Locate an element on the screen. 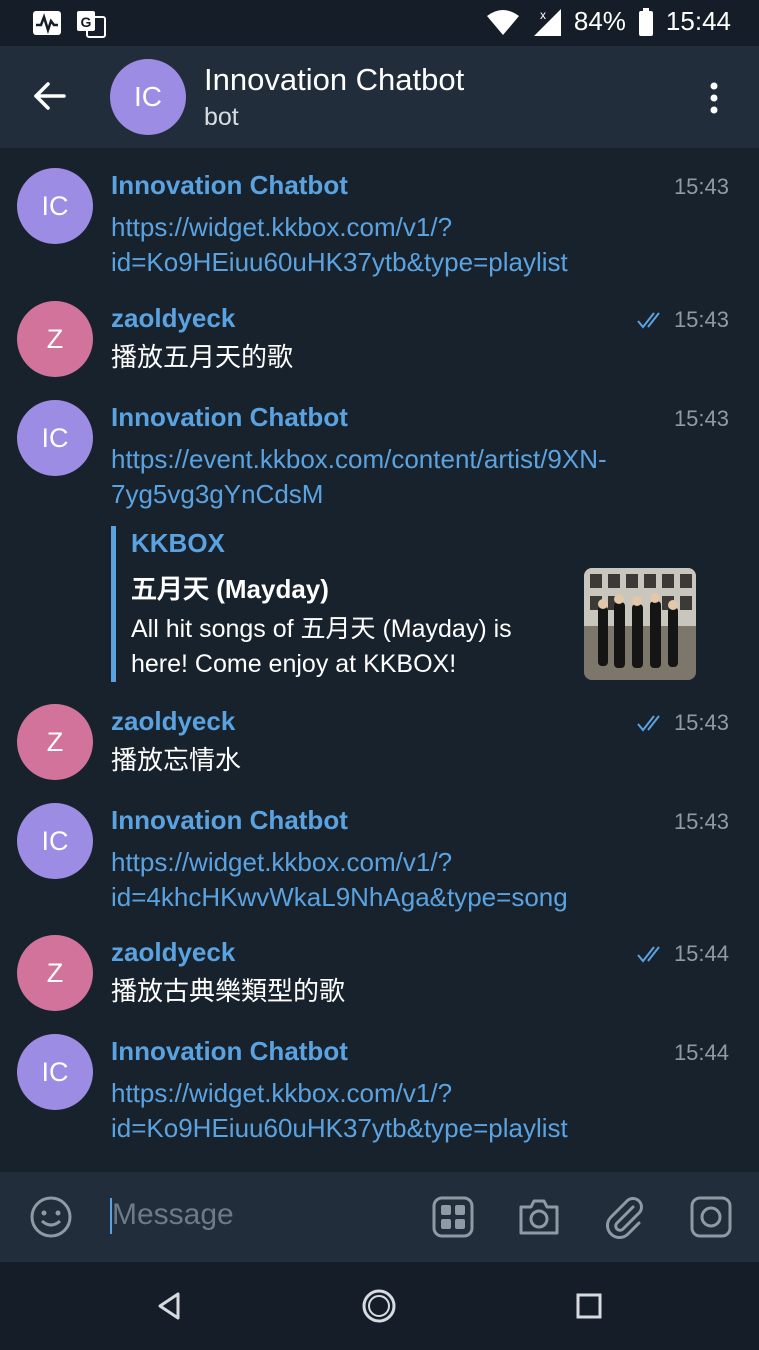 This screenshot has width=759, height=1350. chat-subtitle: bot is located at coordinates (221, 117).